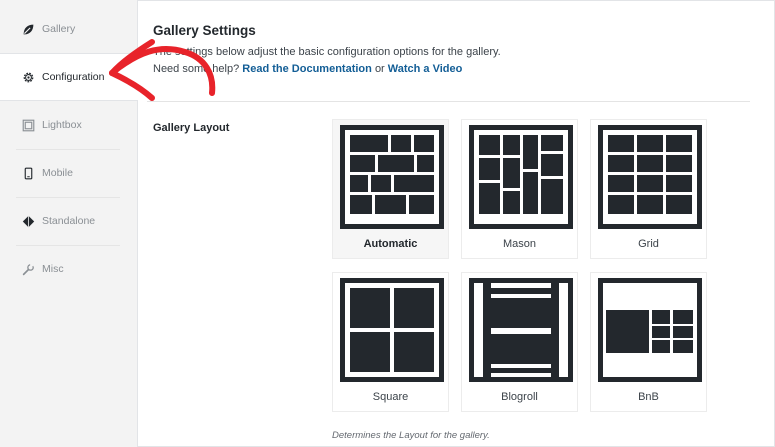 This screenshot has width=775, height=447. I want to click on bnb-layout-icon, so click(650, 330).